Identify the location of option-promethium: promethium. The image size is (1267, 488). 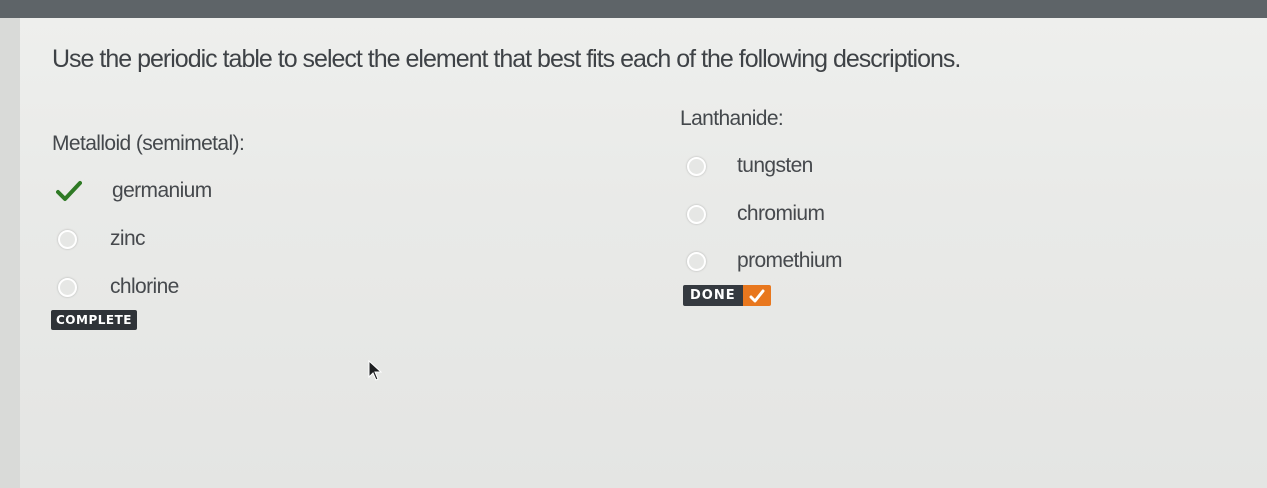
(764, 261).